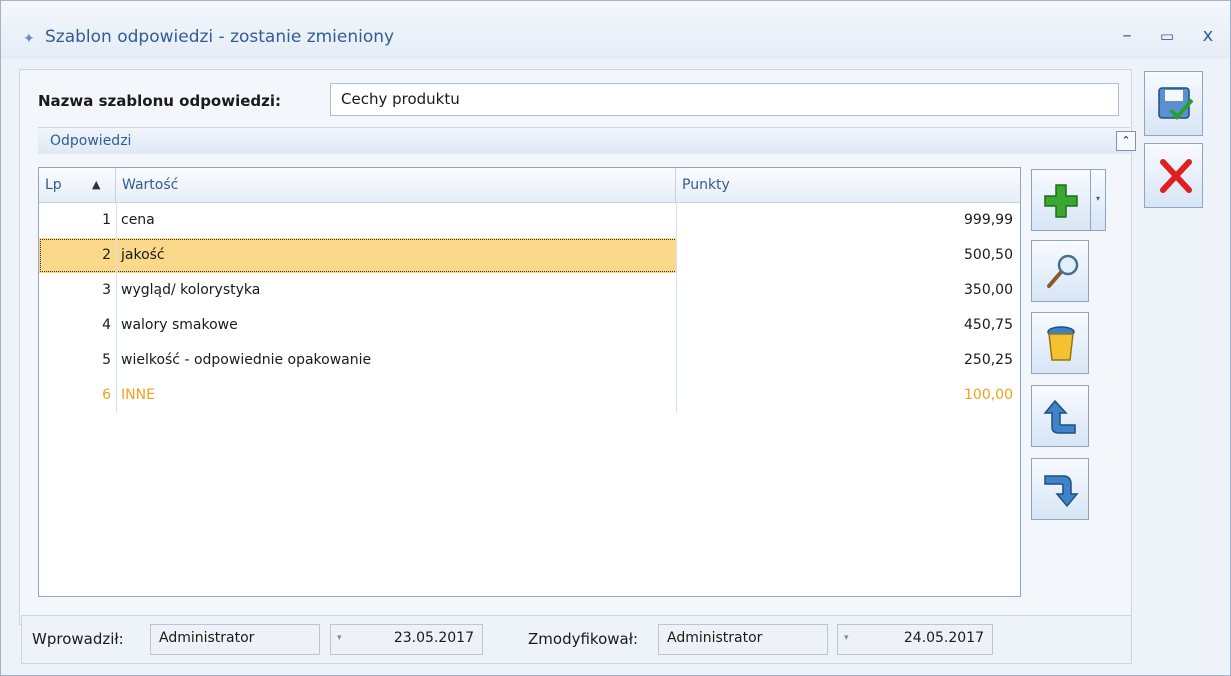 This screenshot has width=1231, height=676. I want to click on move-up-button, so click(1060, 416).